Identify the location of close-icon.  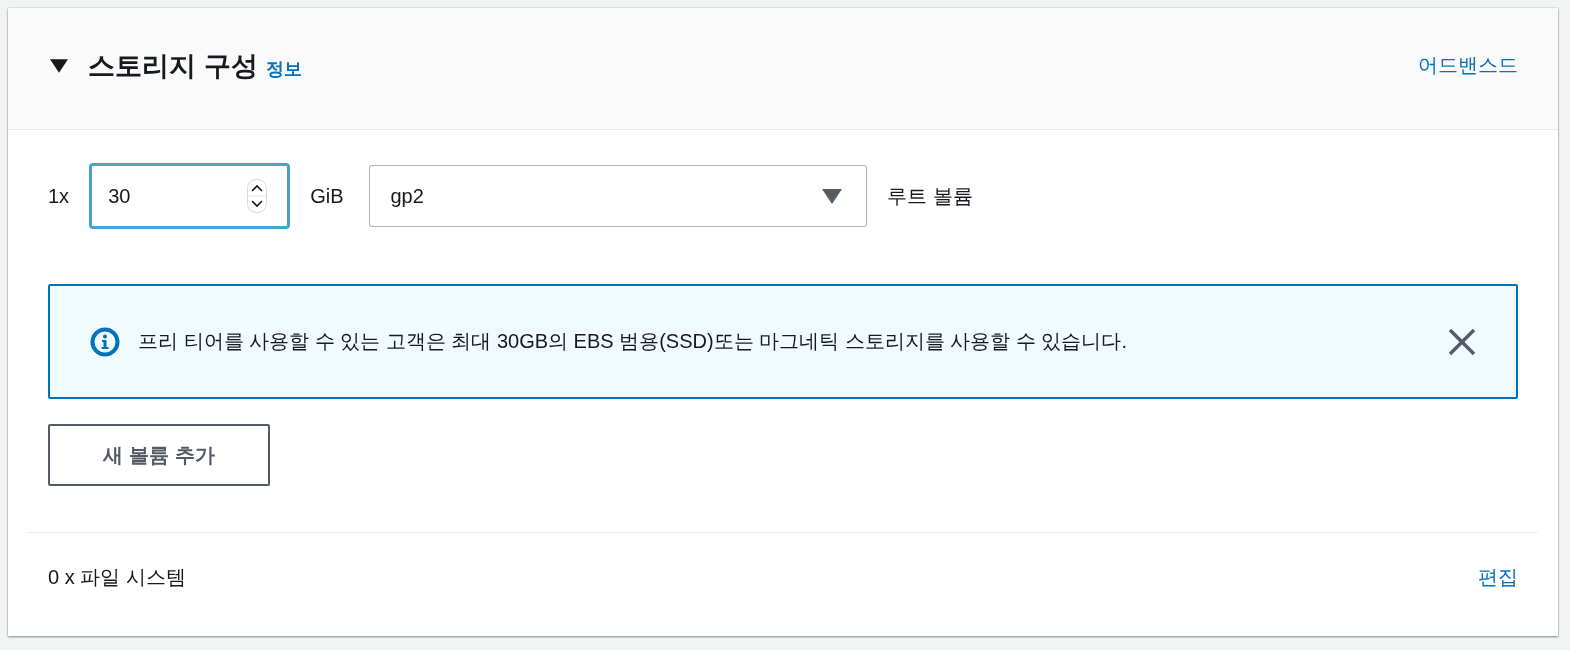
(1462, 341).